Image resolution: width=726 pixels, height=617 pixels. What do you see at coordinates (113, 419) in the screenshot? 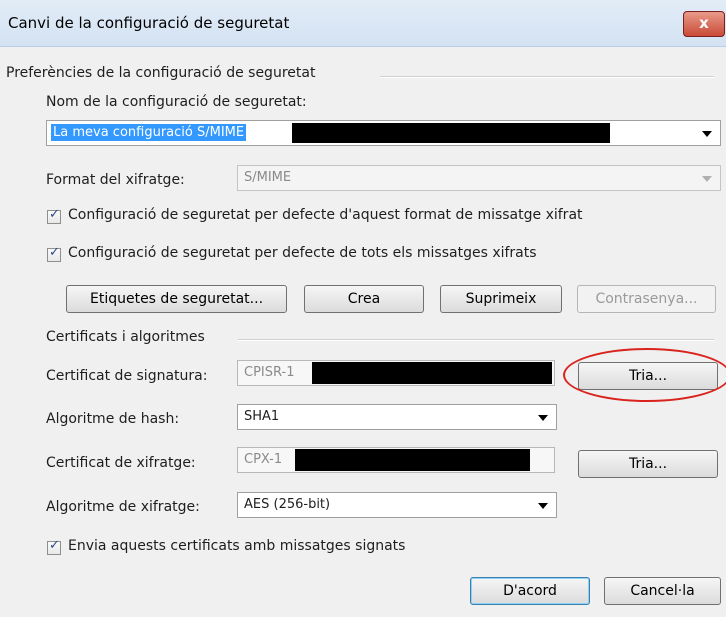
I see `hash-label: Algoritme de hash:` at bounding box center [113, 419].